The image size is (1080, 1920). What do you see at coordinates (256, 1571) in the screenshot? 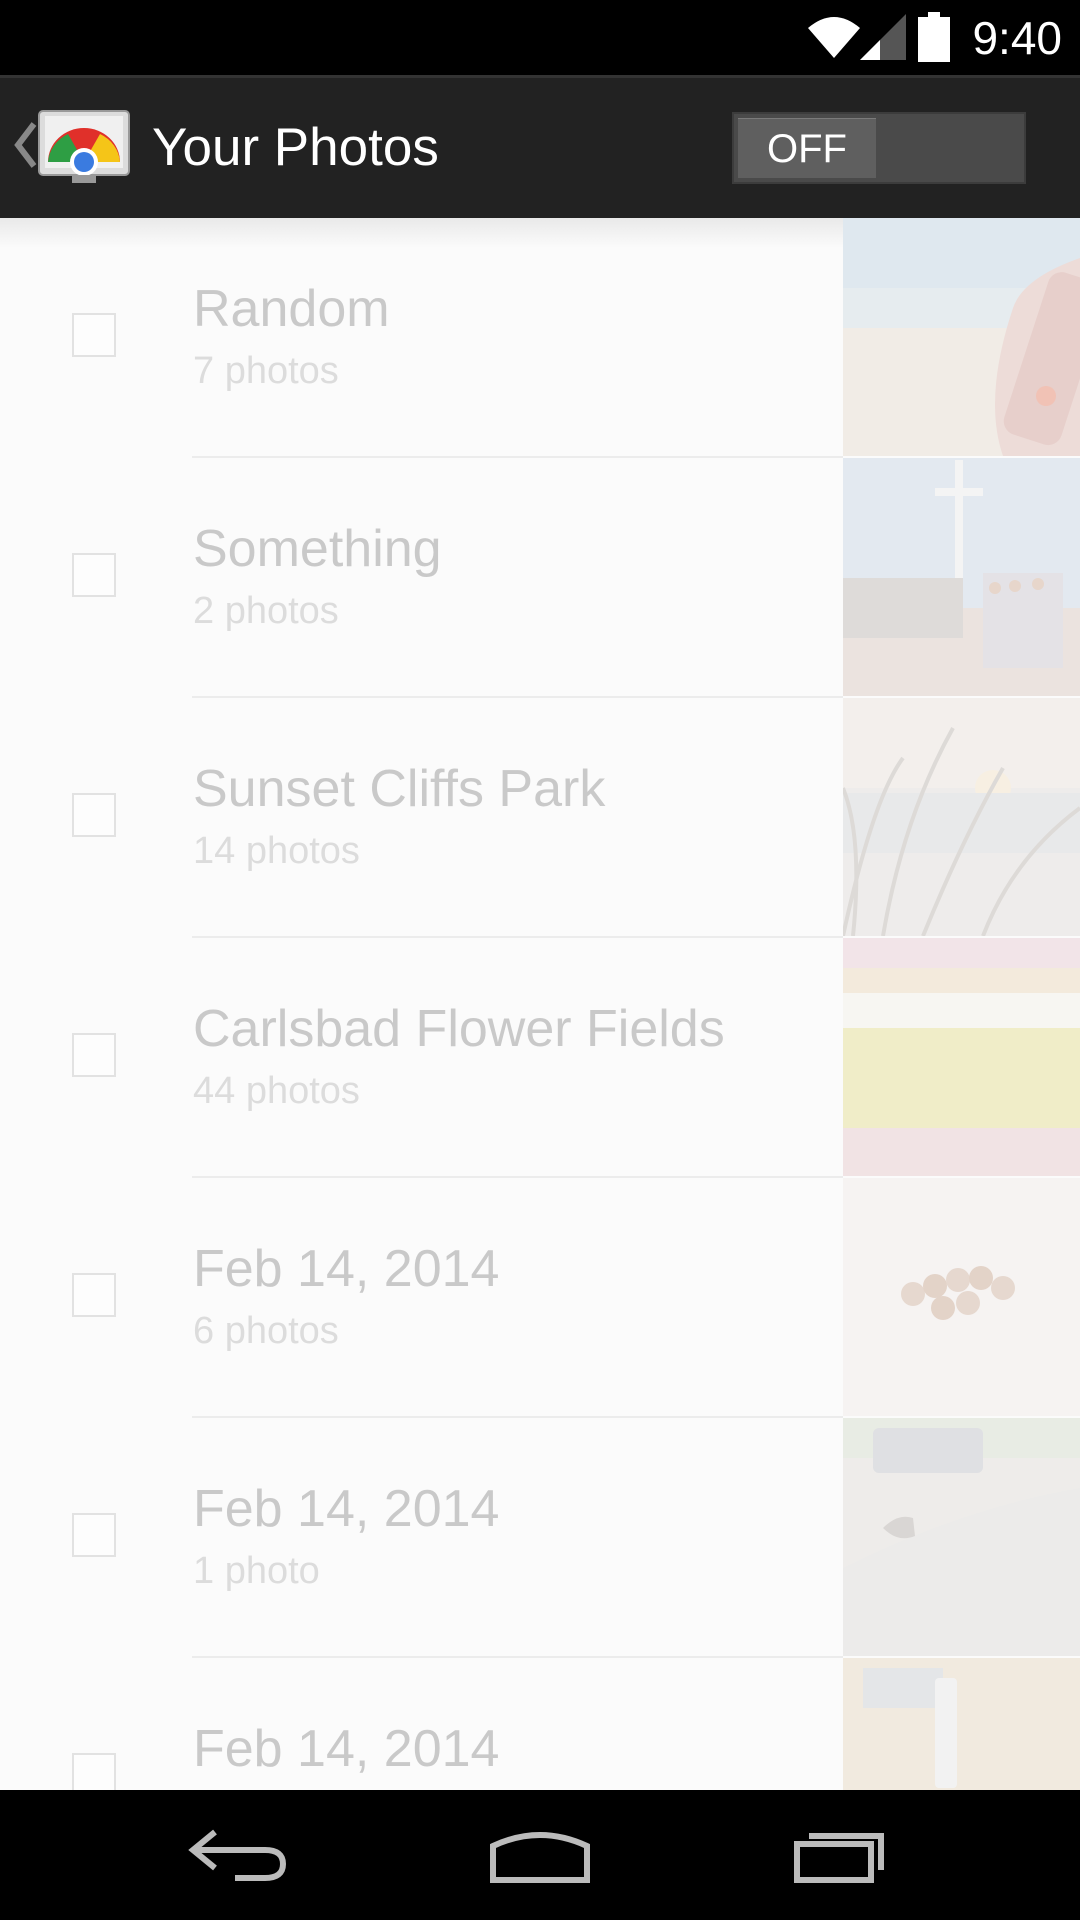
I see `album-count: 1 photo` at bounding box center [256, 1571].